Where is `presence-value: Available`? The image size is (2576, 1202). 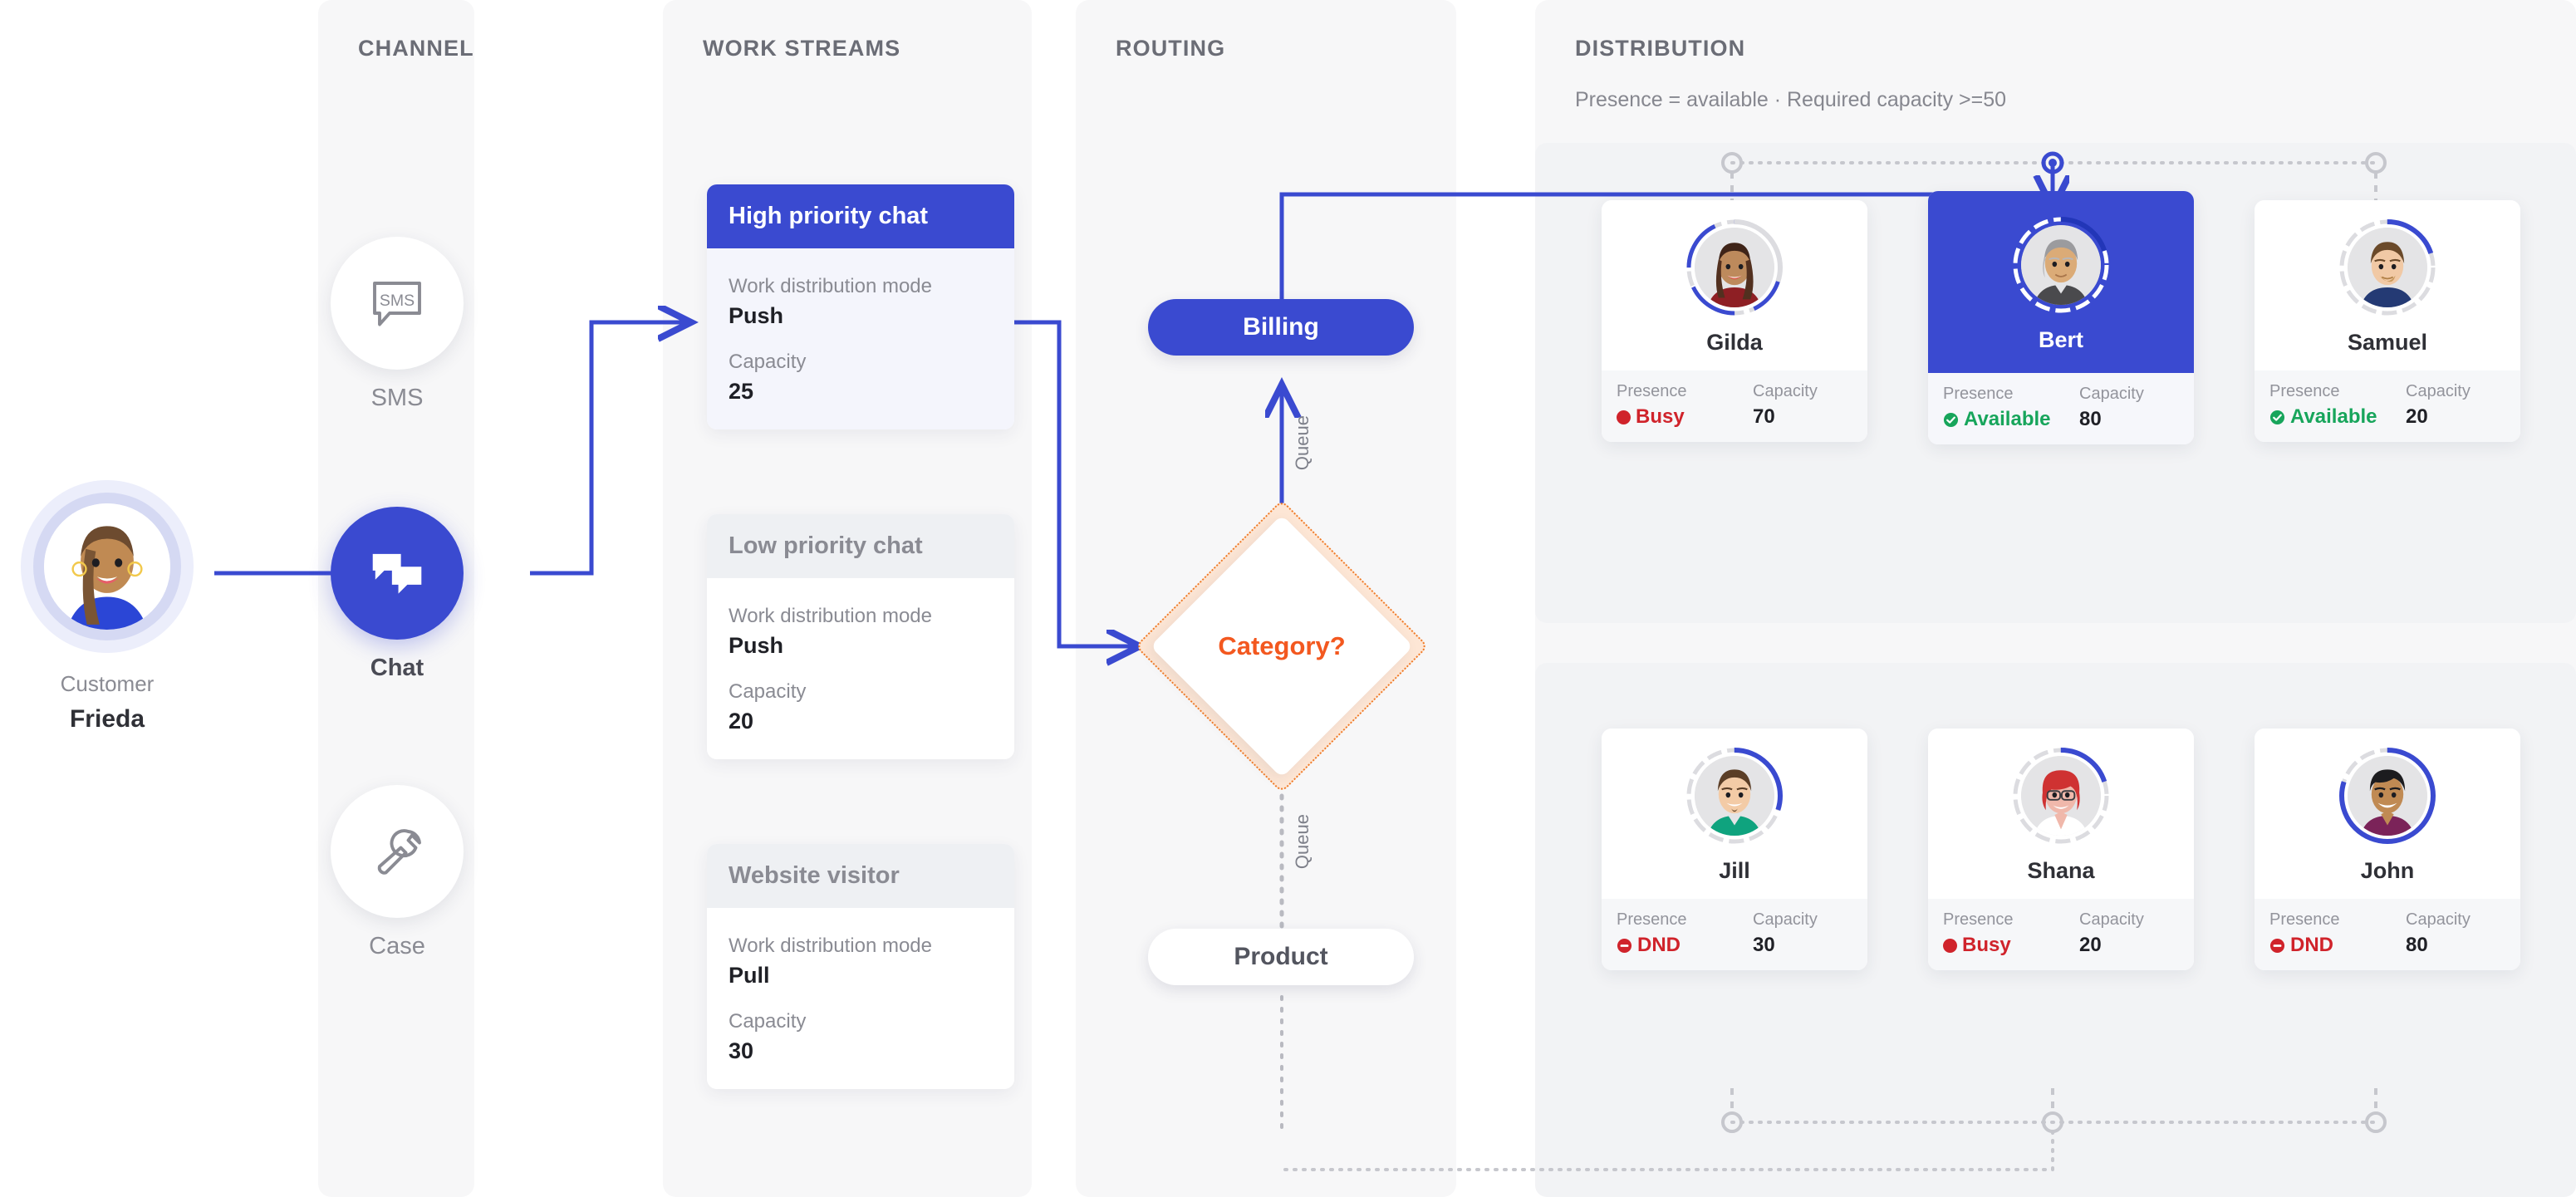
presence-value: Available is located at coordinates (2323, 417).